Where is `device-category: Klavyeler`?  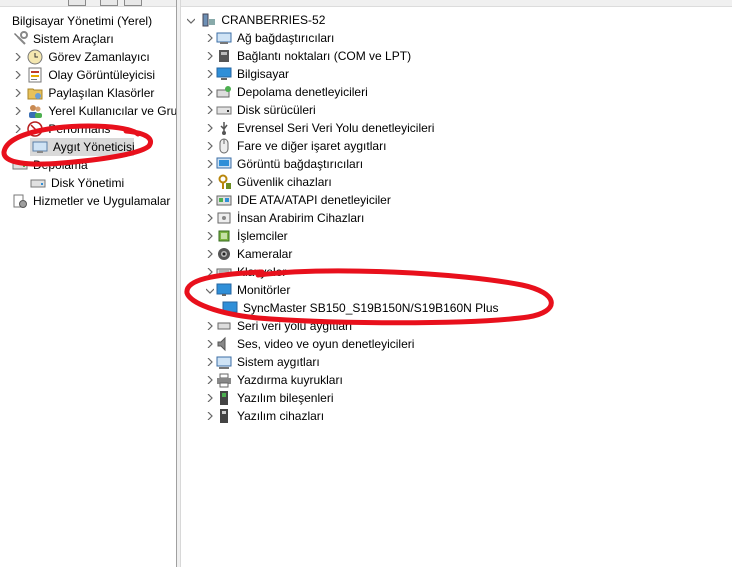
device-category: Klavyeler is located at coordinates (245, 272).